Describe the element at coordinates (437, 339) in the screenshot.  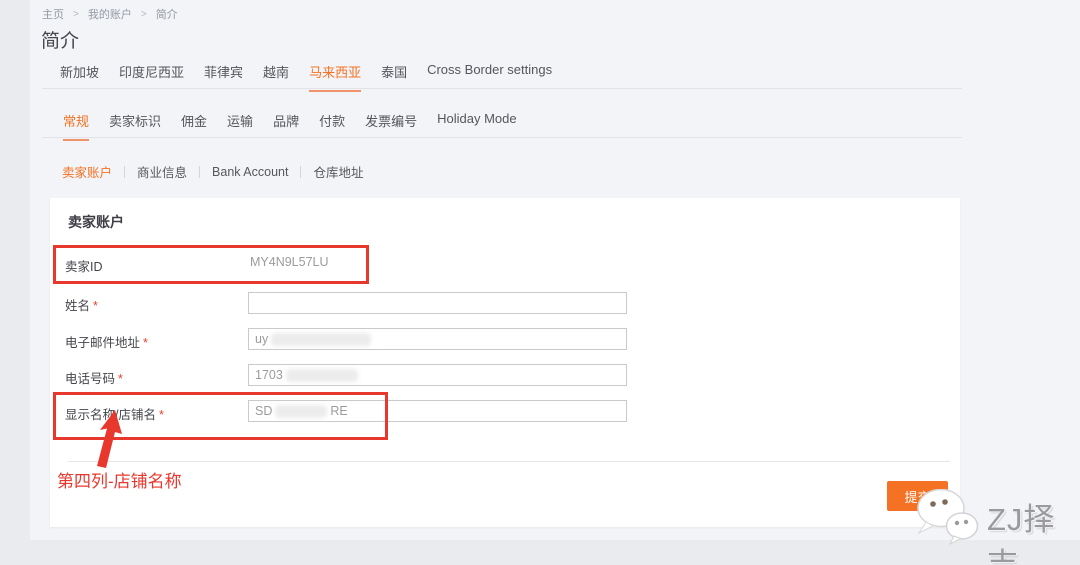
I see `email-input: uy` at that location.